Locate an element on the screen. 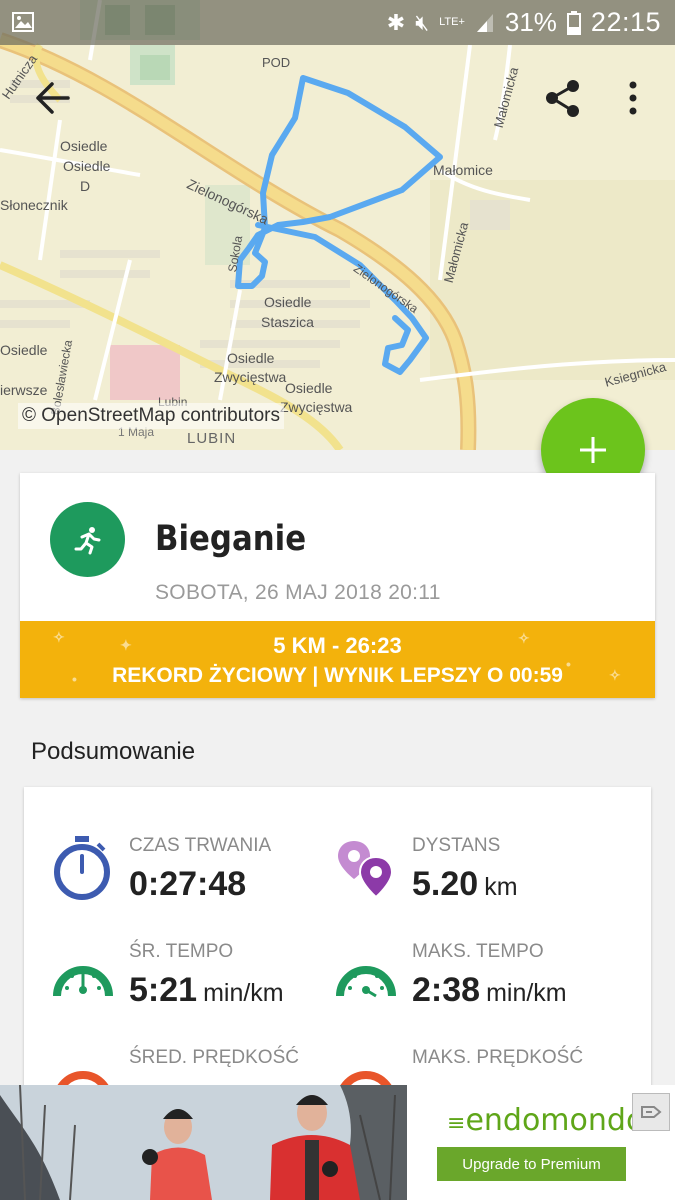  back-button is located at coordinates (52, 98).